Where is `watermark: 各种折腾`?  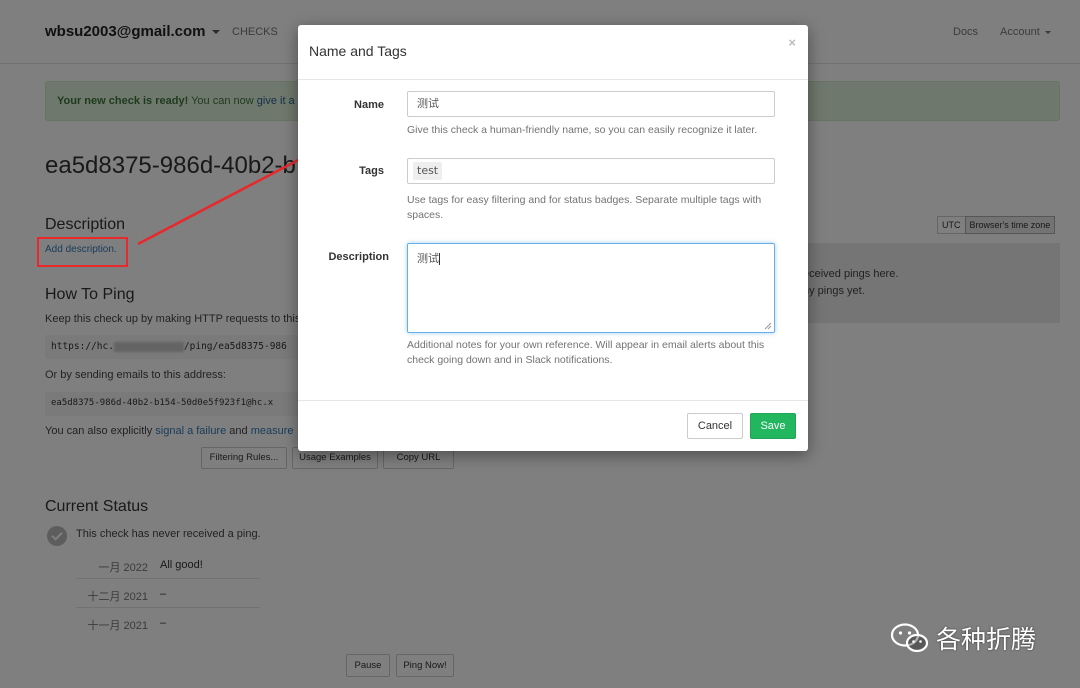
watermark: 各种折腾 is located at coordinates (963, 638).